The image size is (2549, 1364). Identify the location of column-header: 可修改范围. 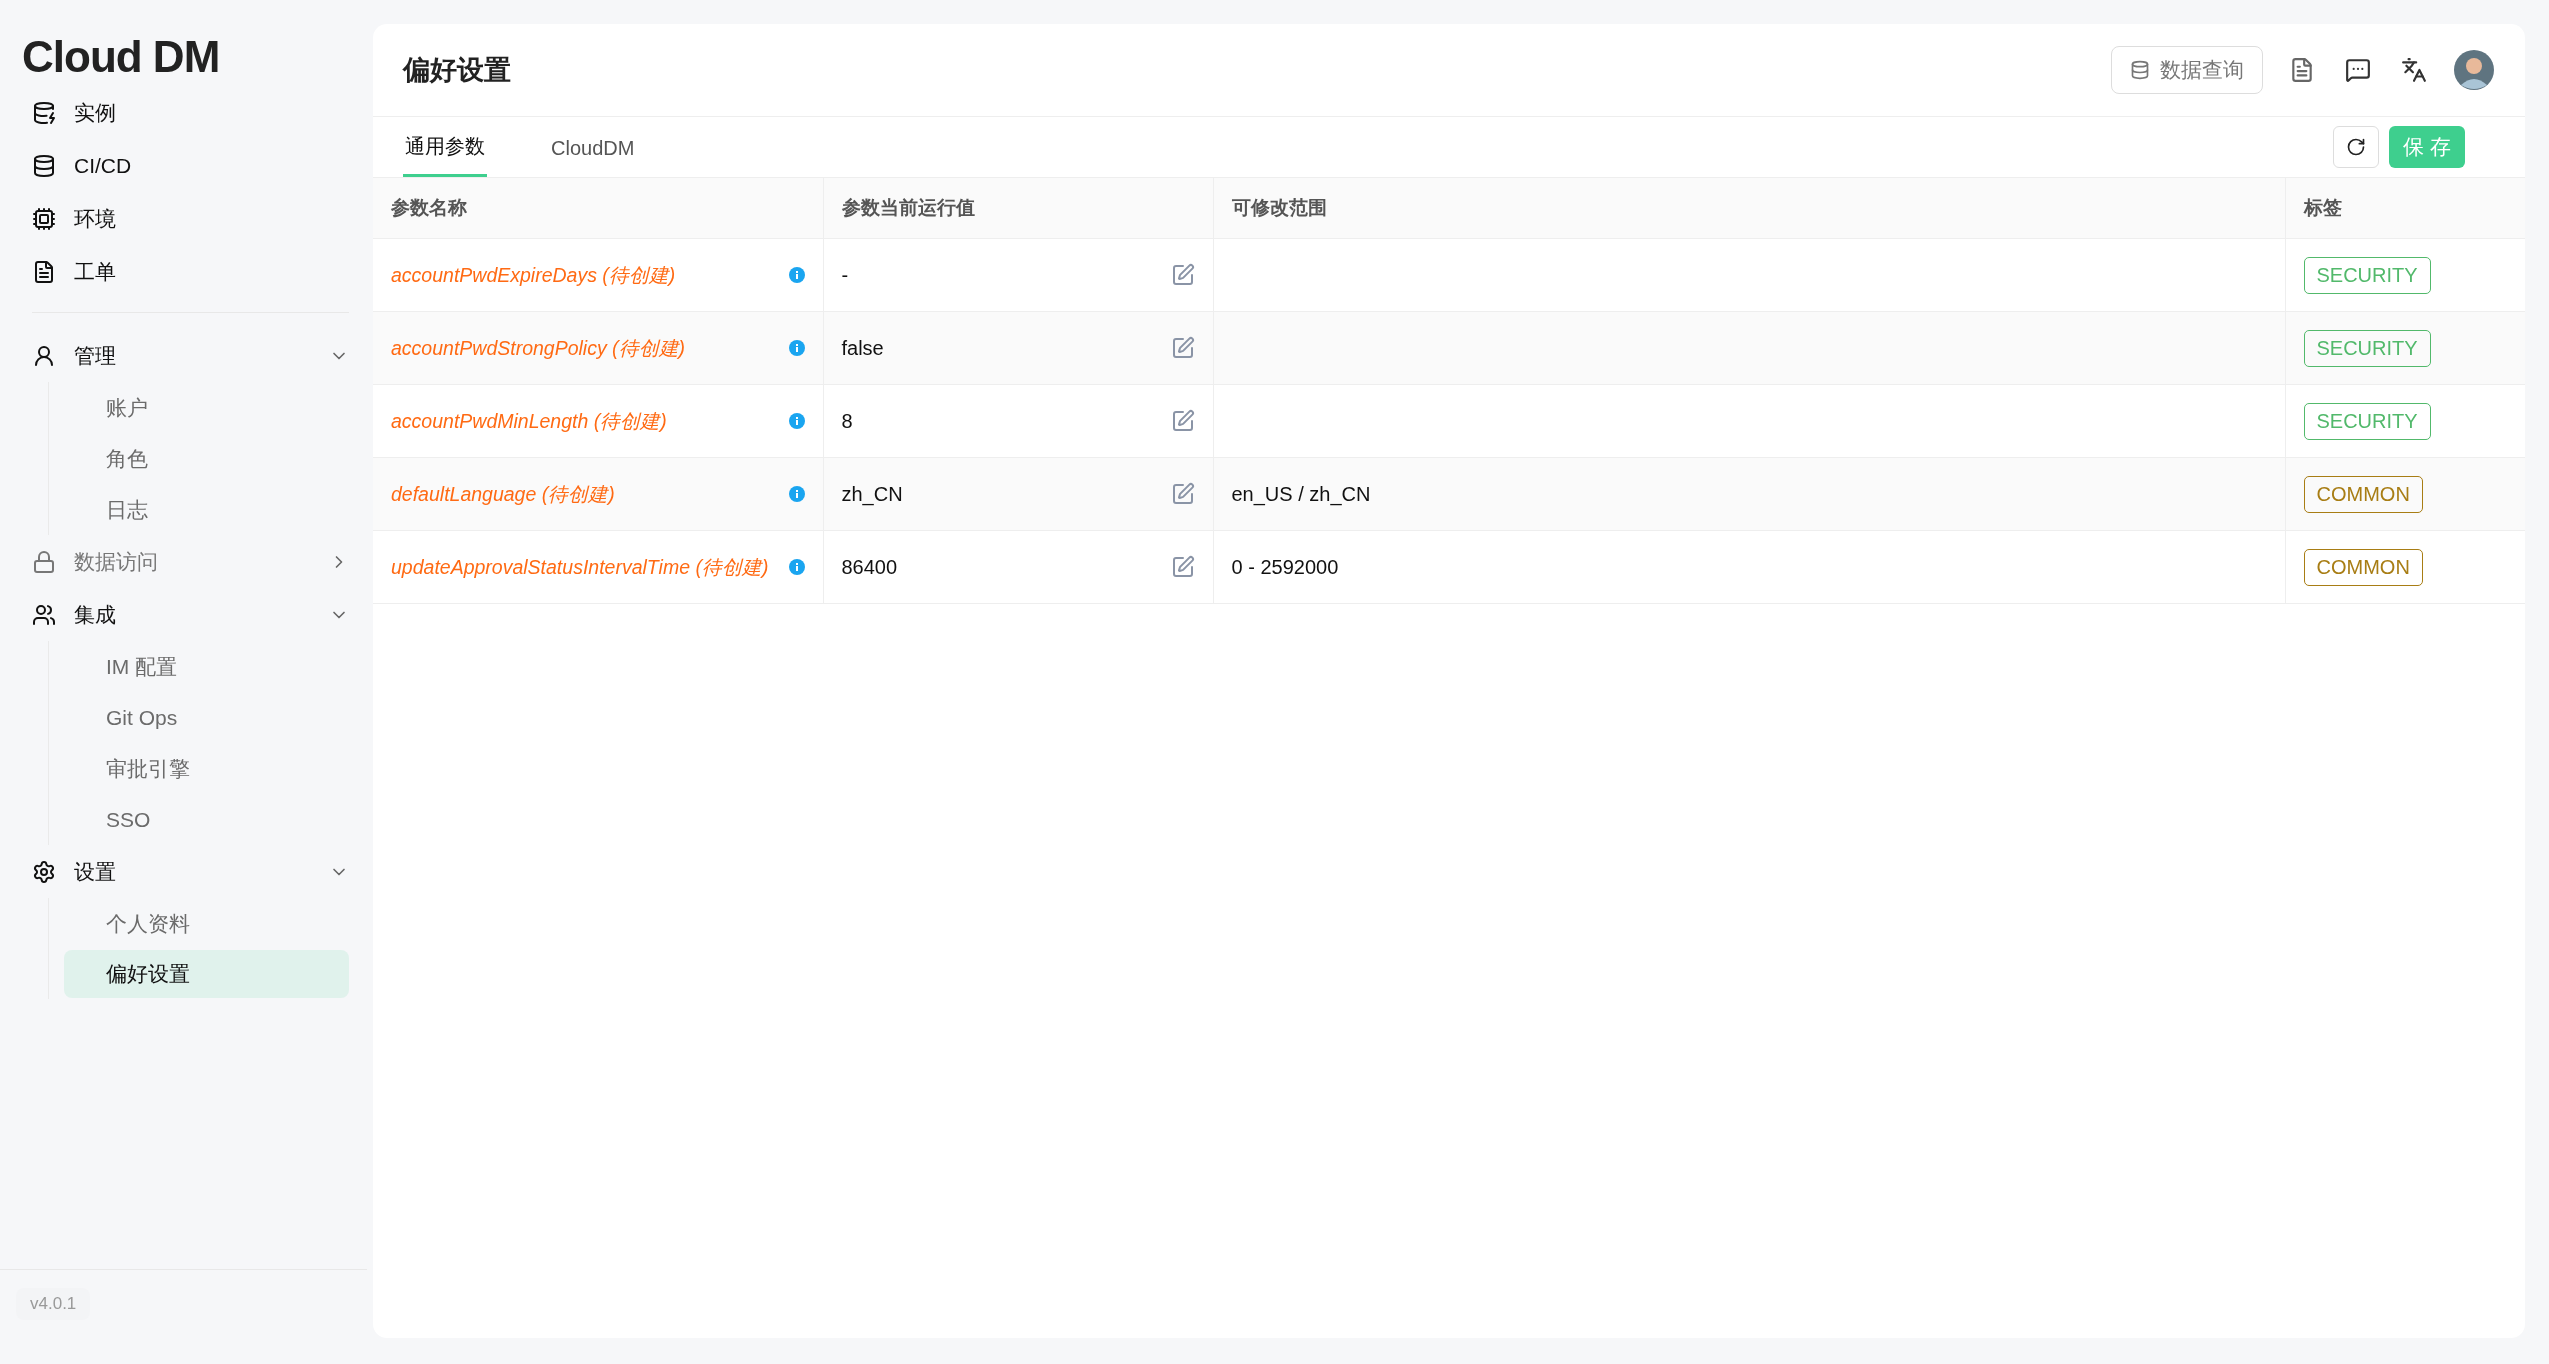
(1749, 208).